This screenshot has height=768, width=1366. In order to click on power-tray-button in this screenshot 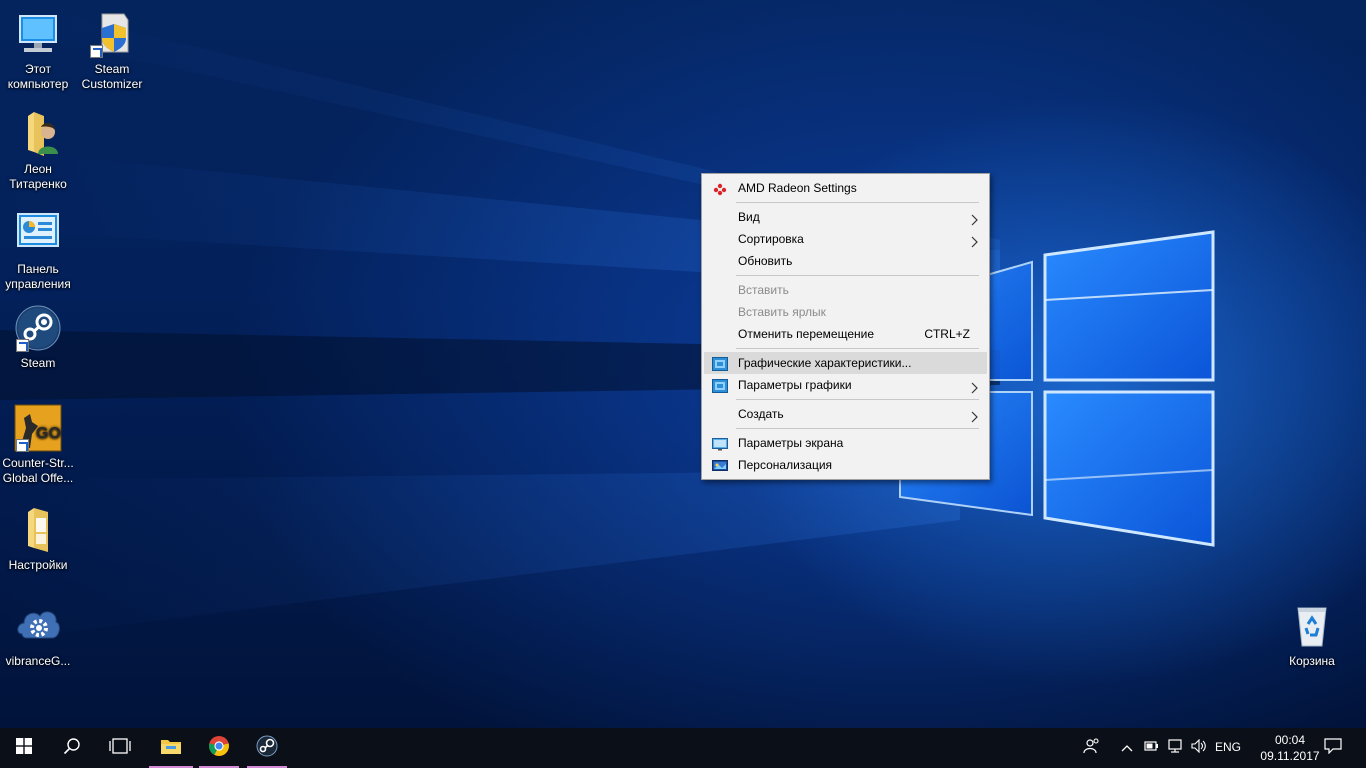, I will do `click(1151, 748)`.